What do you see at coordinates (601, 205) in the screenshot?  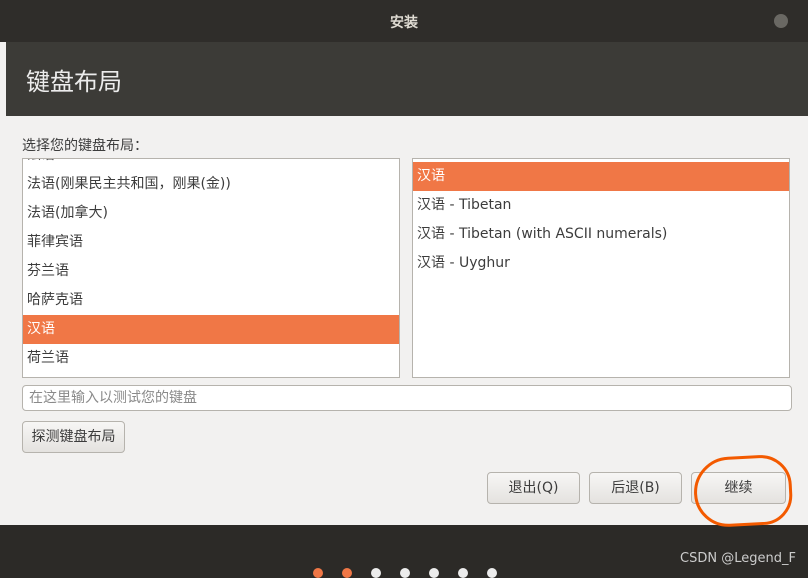 I see `list-item: 汉语 - Tibetan` at bounding box center [601, 205].